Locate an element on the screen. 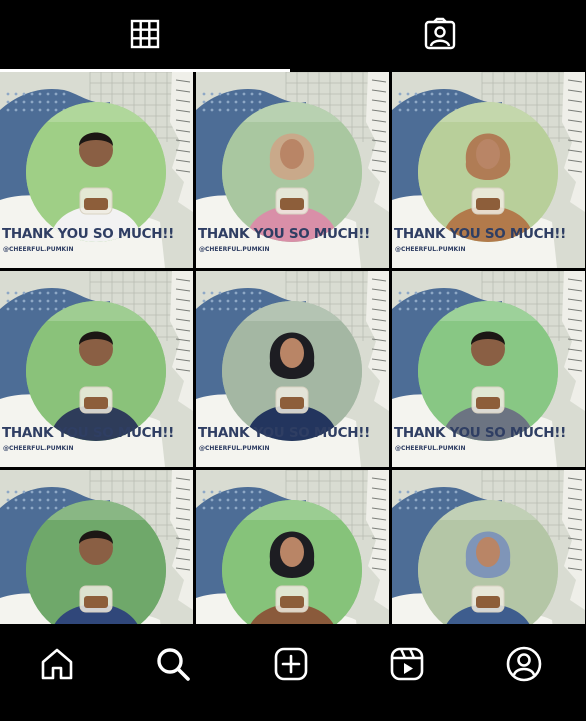 The width and height of the screenshot is (586, 721). tab-tagged-posts is located at coordinates (440, 36).